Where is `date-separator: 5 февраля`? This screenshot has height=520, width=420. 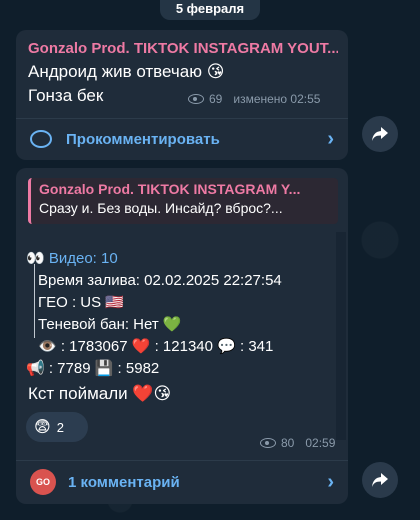 date-separator: 5 февраля is located at coordinates (210, 10).